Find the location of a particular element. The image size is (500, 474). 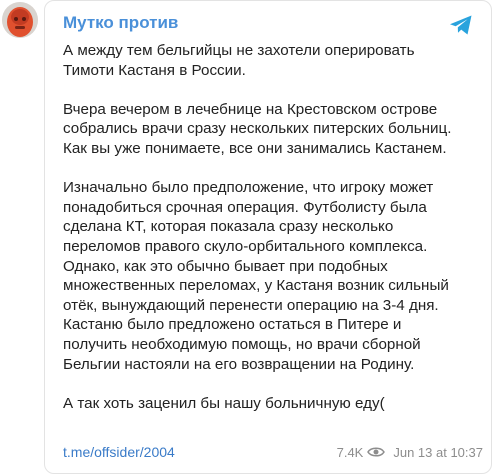

message-footer: t.me/offsider/2004 7.4K Jun 13 at 10:37 is located at coordinates (273, 452).